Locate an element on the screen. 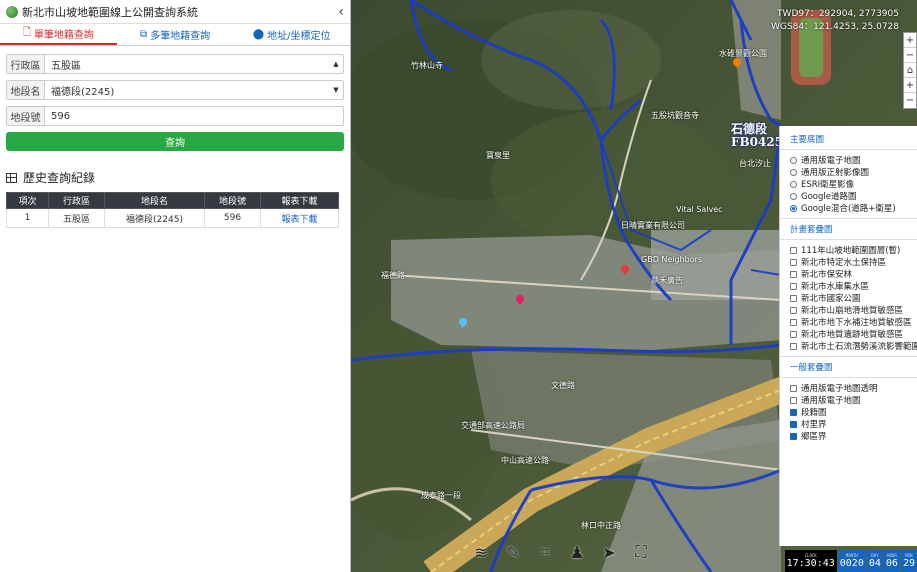 The height and width of the screenshot is (572, 917). zoom-in-alt-button: + is located at coordinates (910, 85).